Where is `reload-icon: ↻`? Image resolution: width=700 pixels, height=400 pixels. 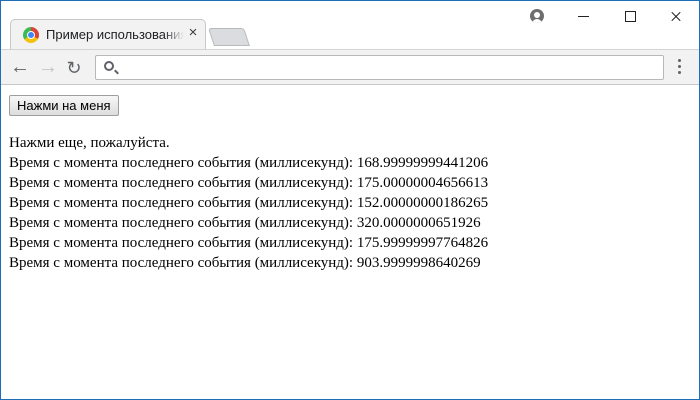 reload-icon: ↻ is located at coordinates (74, 68).